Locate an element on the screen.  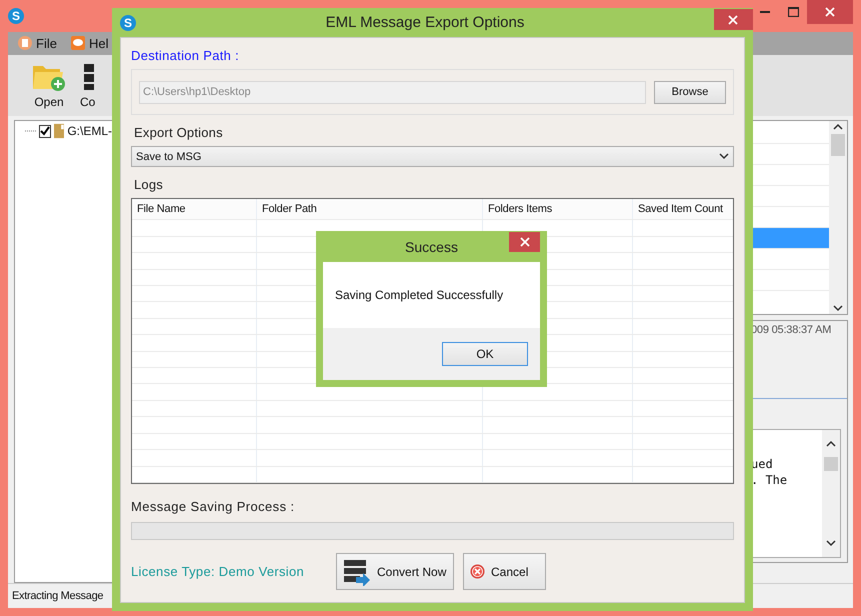
maximize-icon is located at coordinates (793, 11).